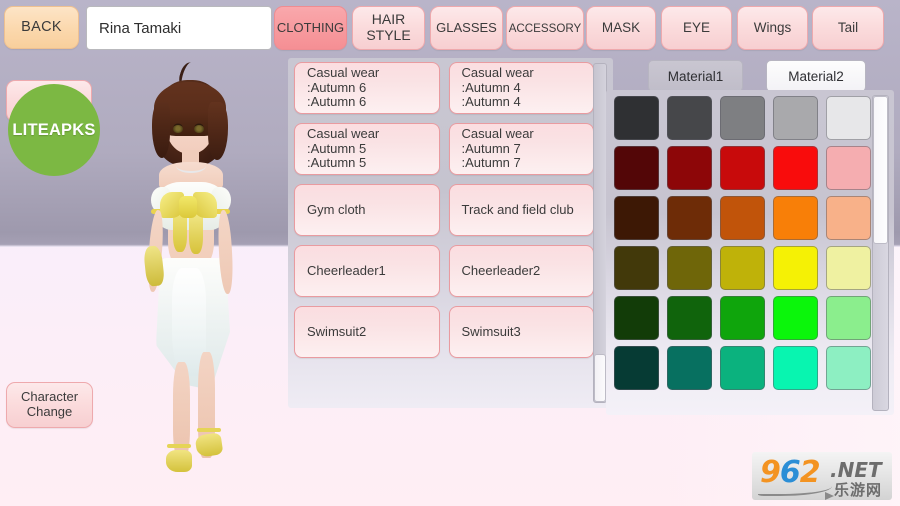  I want to click on watermark-swoosh-icon, so click(796, 491).